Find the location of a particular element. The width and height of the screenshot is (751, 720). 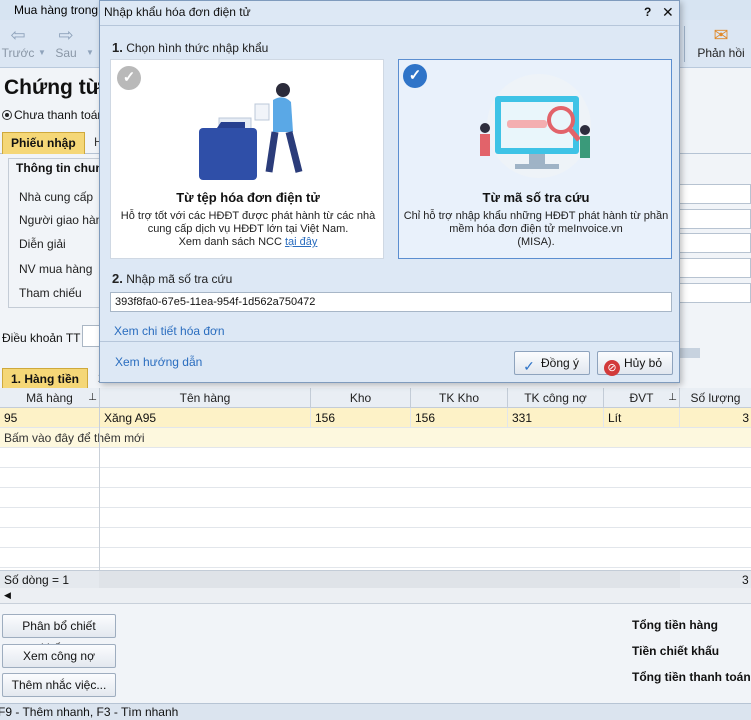

supplier-name-field is located at coordinates (714, 194).